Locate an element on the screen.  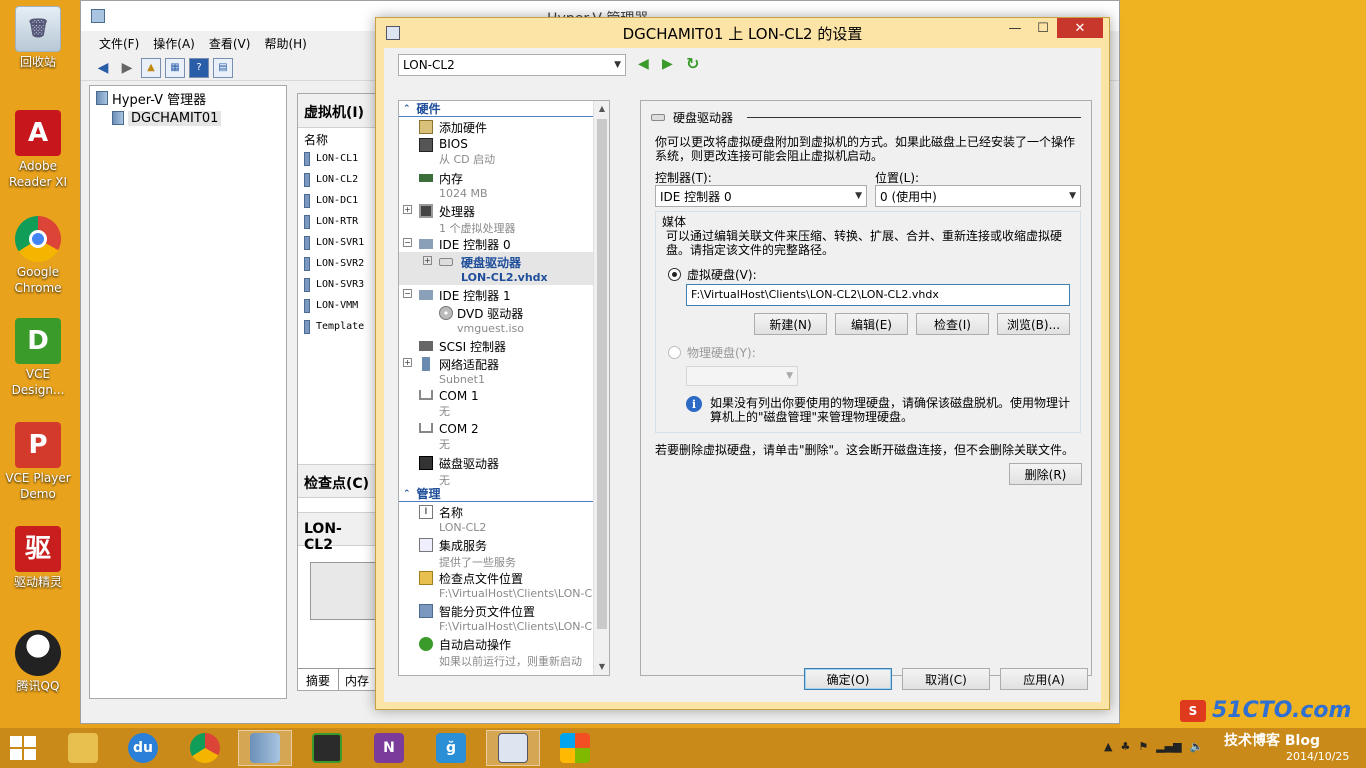
desktop-icon-qq: 腾讯QQ is located at coordinates (38, 662).